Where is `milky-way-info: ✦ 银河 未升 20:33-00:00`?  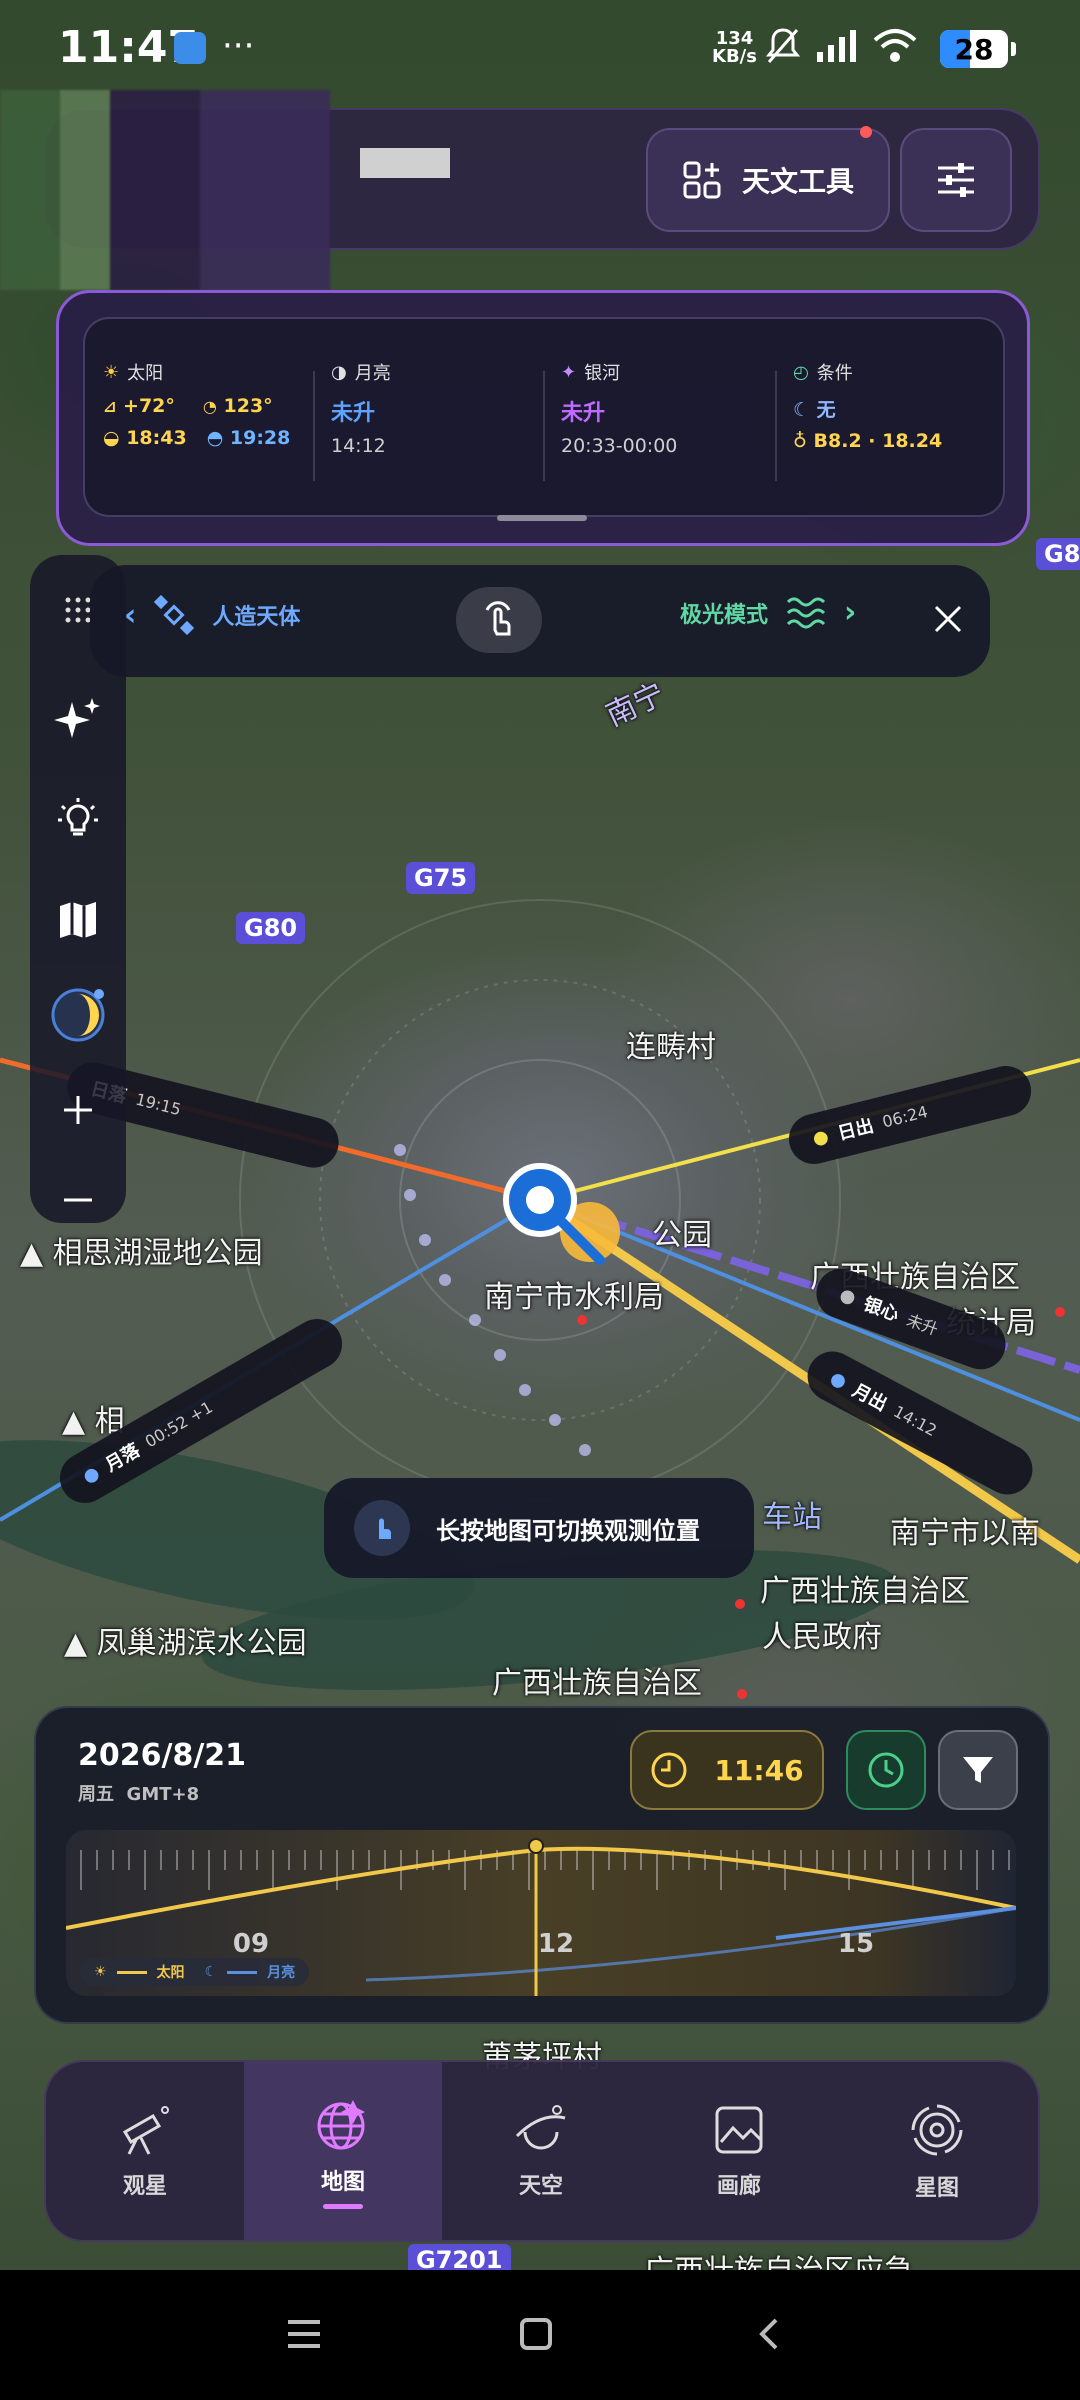
milky-way-info: ✦ 银河 未升 20:33-00:00 is located at coordinates (619, 424).